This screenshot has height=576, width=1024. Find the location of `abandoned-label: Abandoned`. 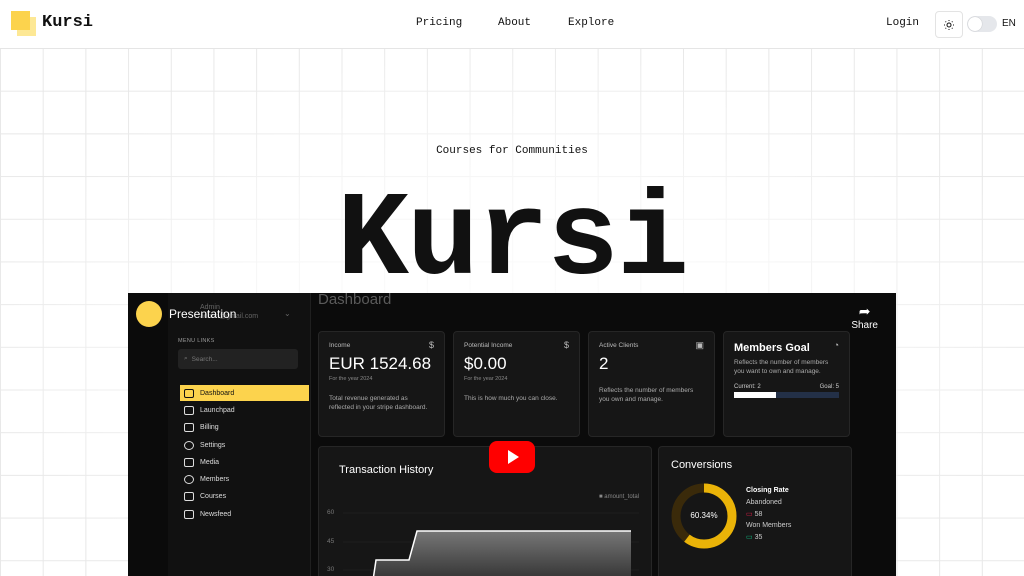

abandoned-label: Abandoned is located at coordinates (764, 502).